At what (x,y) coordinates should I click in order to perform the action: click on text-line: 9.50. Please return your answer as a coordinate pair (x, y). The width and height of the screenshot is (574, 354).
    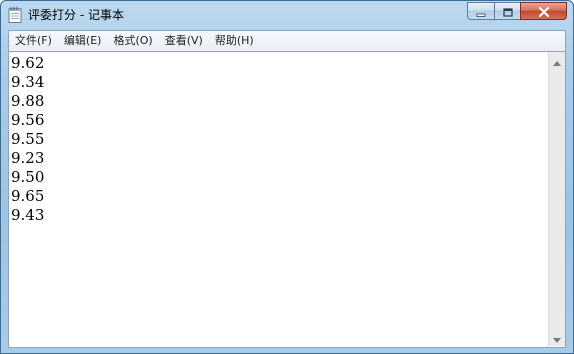
    Looking at the image, I should click on (28, 177).